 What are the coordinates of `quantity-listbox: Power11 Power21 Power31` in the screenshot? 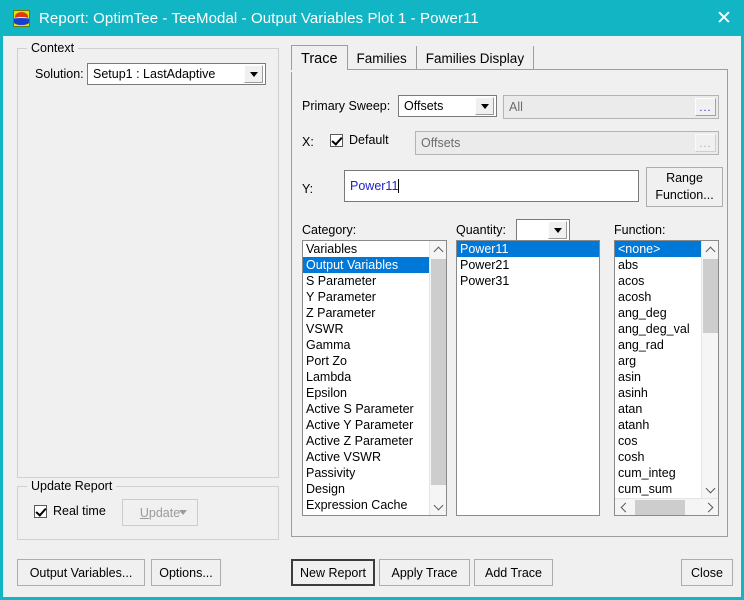 It's located at (528, 378).